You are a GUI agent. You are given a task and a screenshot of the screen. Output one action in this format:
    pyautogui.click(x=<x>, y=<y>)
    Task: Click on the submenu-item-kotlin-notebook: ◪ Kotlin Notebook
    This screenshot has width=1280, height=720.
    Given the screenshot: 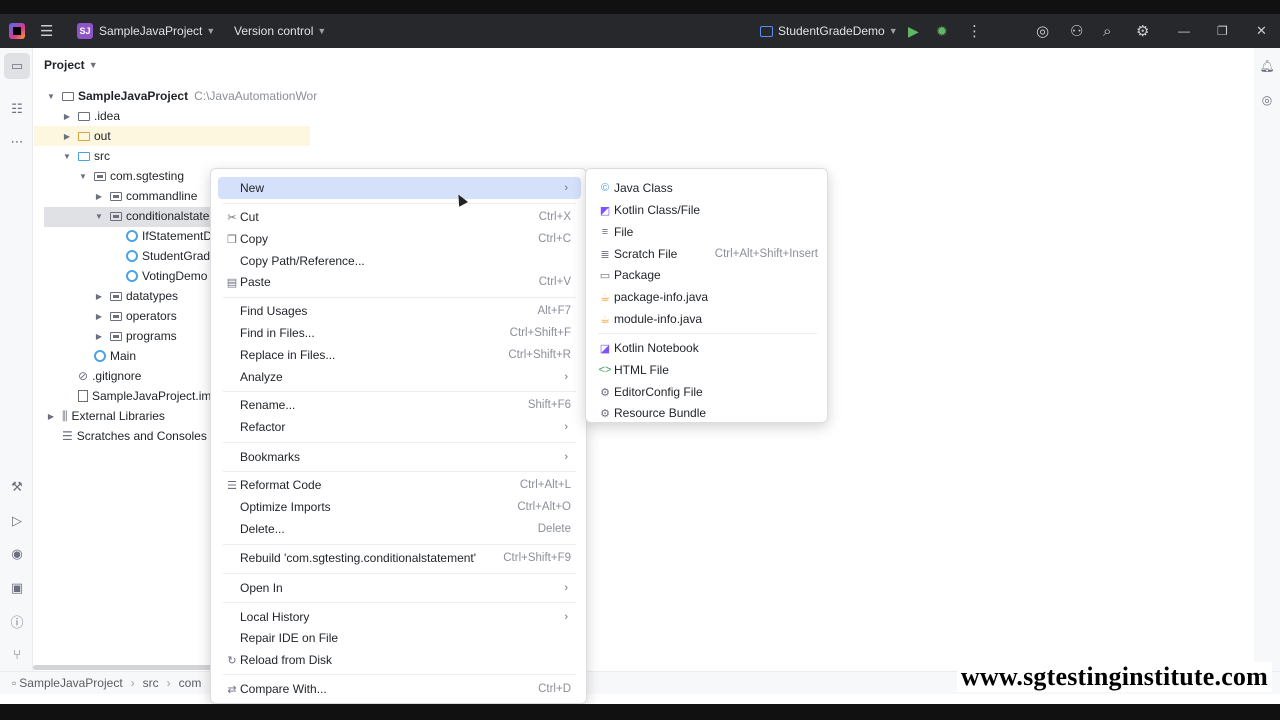 What is the action you would take?
    pyautogui.click(x=707, y=348)
    